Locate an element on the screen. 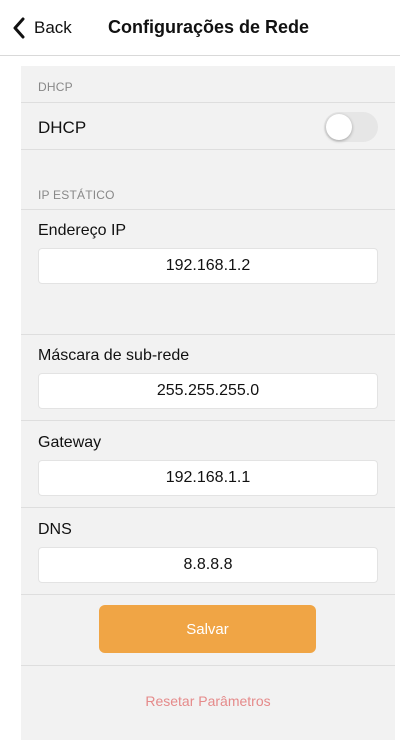  ip-address-label: Endereço IP is located at coordinates (82, 230).